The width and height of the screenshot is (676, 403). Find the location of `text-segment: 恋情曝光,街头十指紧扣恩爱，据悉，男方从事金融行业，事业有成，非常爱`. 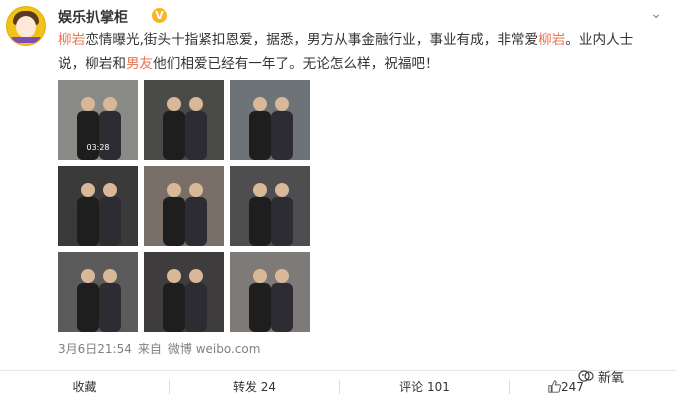

text-segment: 恋情曝光,街头十指紧扣恩爱，据悉，男方从事金融行业，事业有成，非常爱 is located at coordinates (312, 40).